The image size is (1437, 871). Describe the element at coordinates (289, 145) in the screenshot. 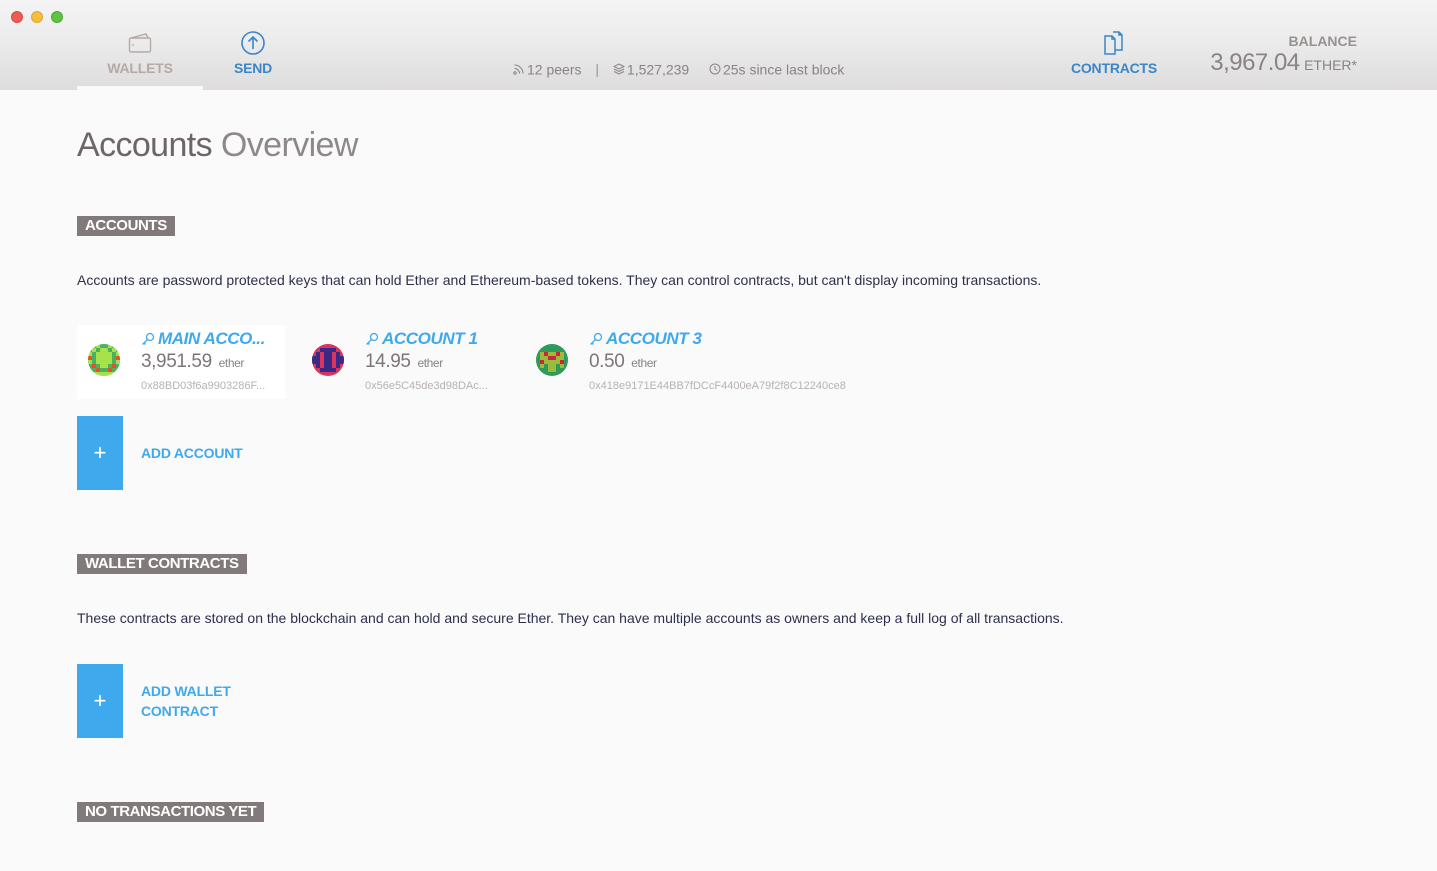

I see `page-title-sub: Overview` at that location.